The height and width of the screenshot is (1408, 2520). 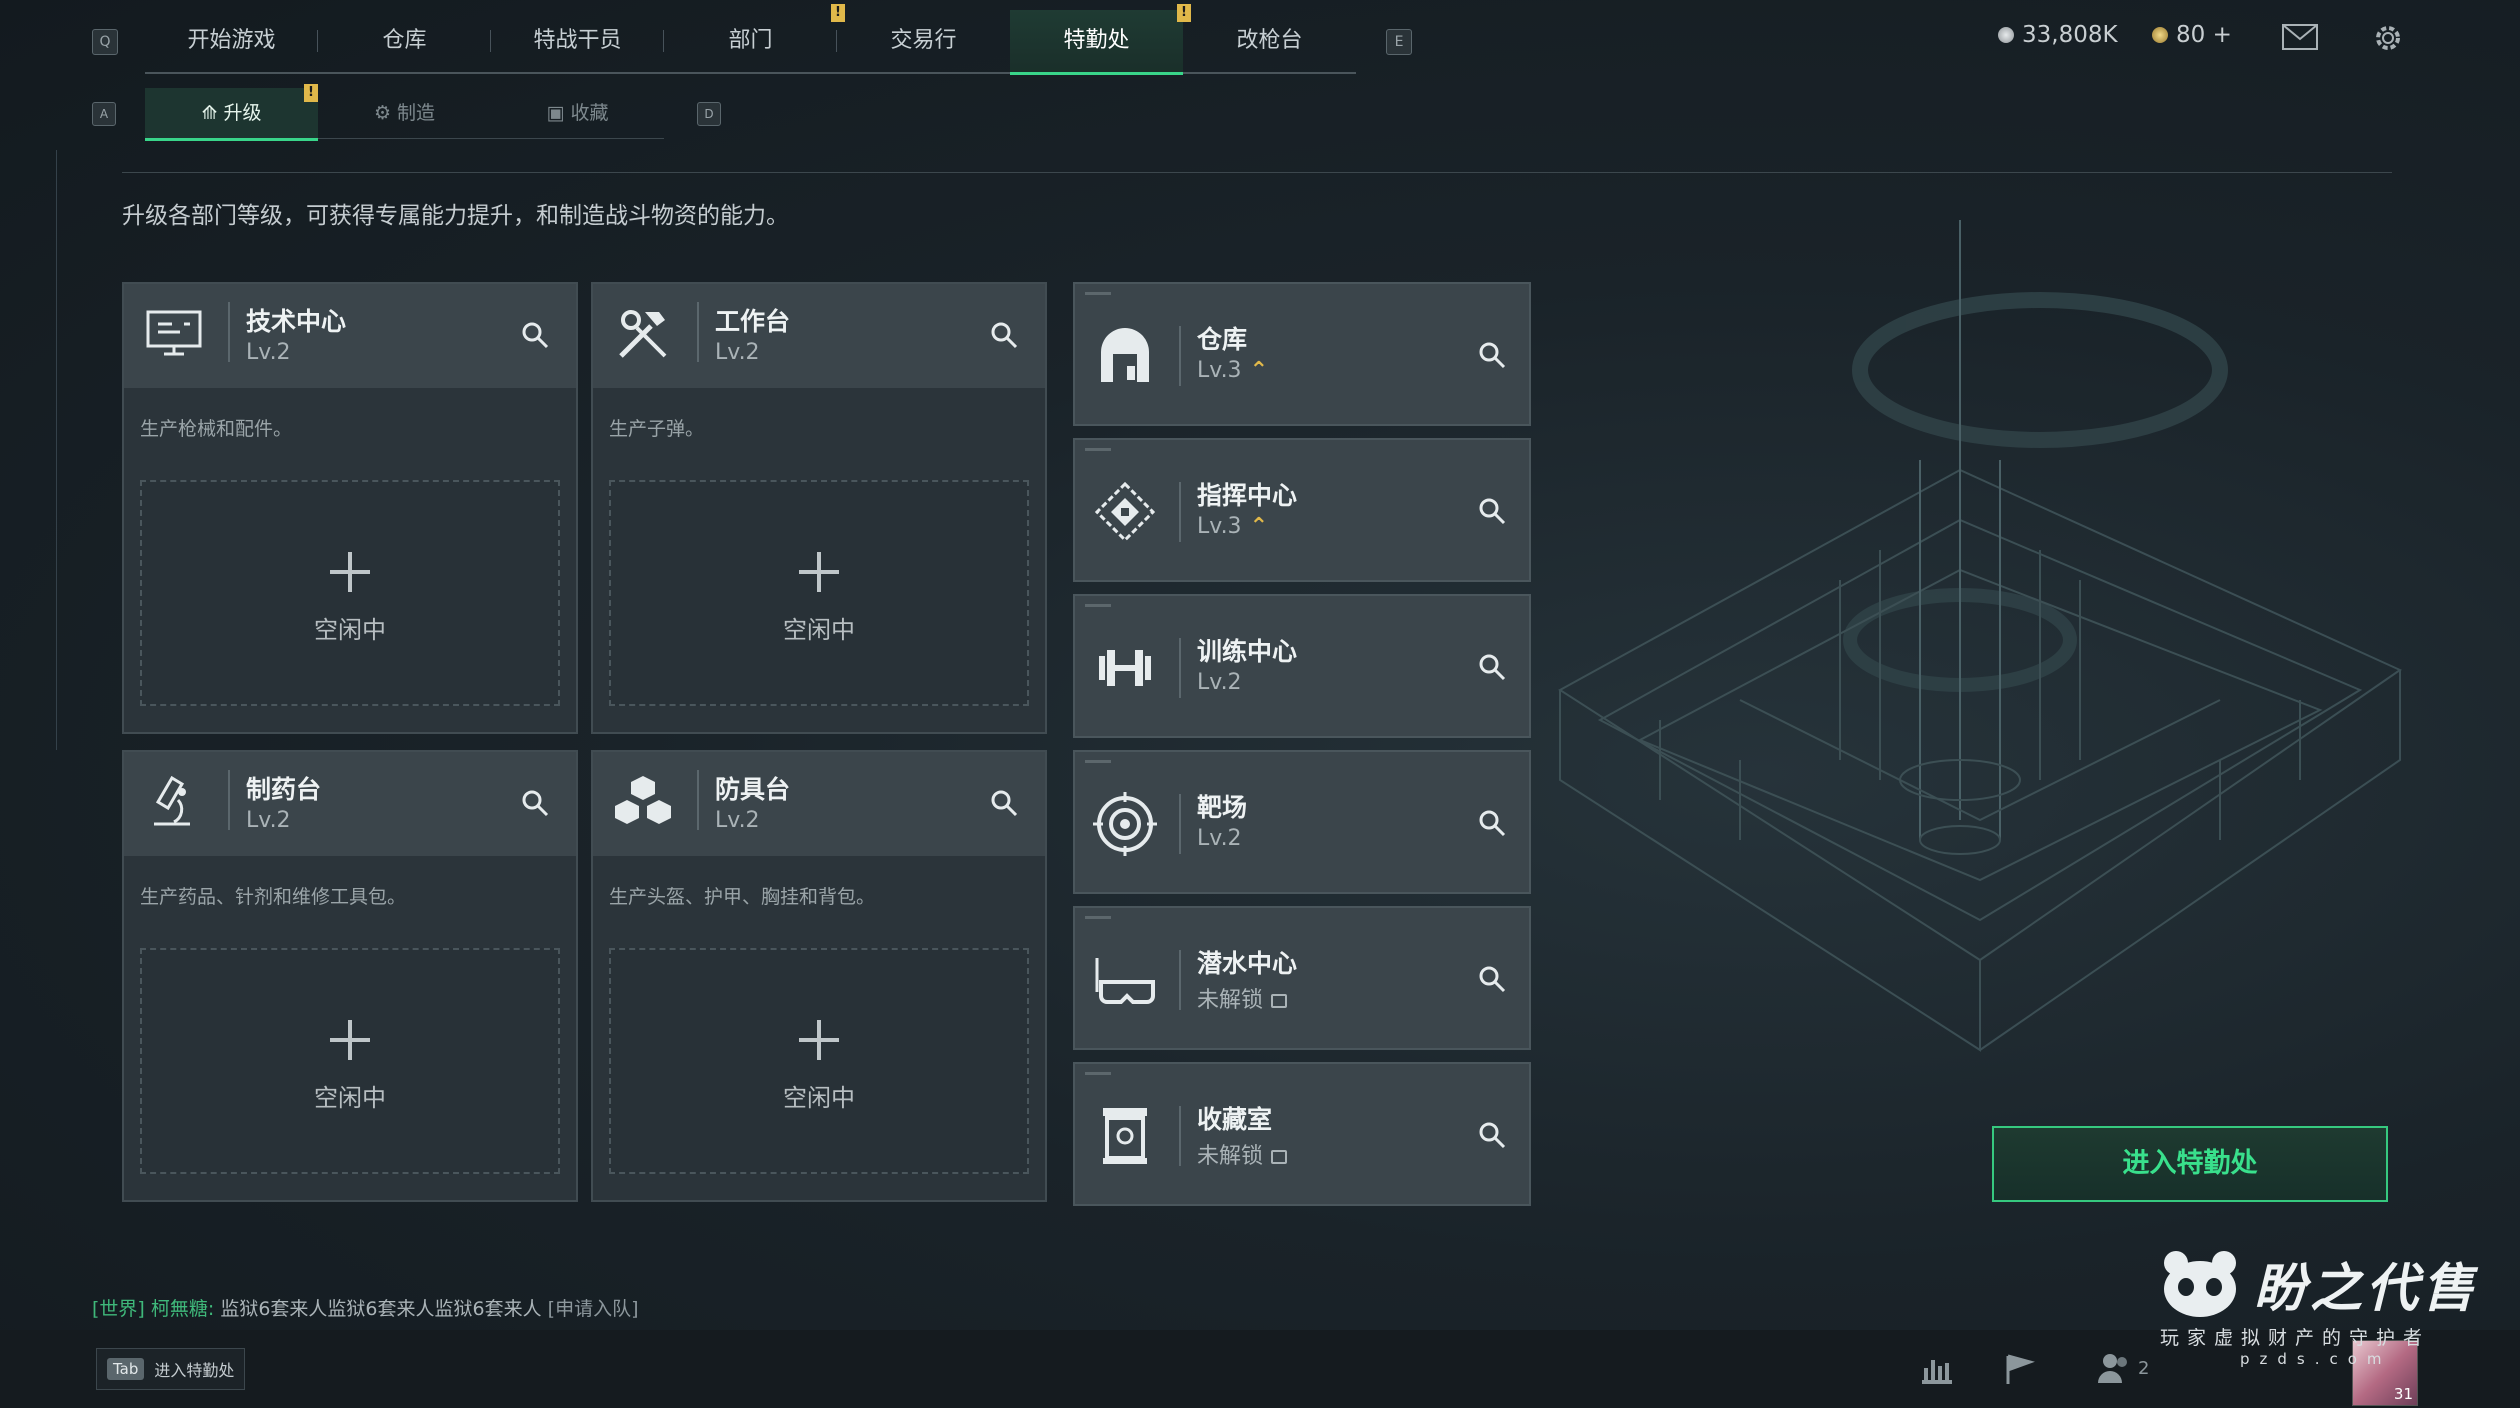 What do you see at coordinates (1235, 1119) in the screenshot?
I see `department-name: 收藏室` at bounding box center [1235, 1119].